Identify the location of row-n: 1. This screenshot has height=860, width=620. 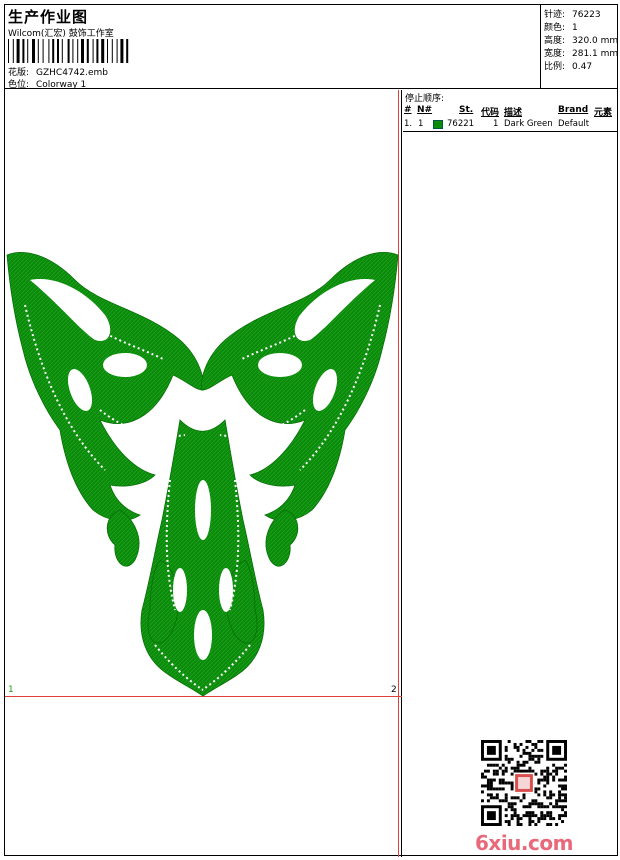
(421, 124).